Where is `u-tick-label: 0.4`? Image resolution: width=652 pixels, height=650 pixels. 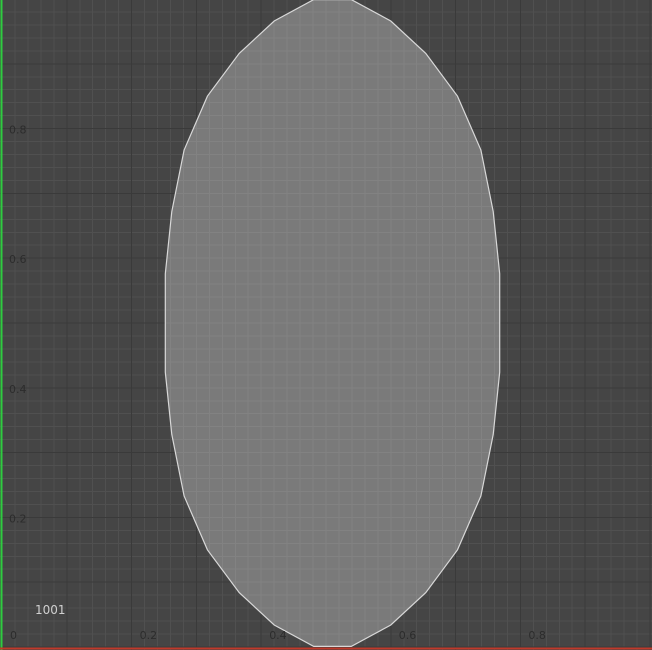
u-tick-label: 0.4 is located at coordinates (278, 635).